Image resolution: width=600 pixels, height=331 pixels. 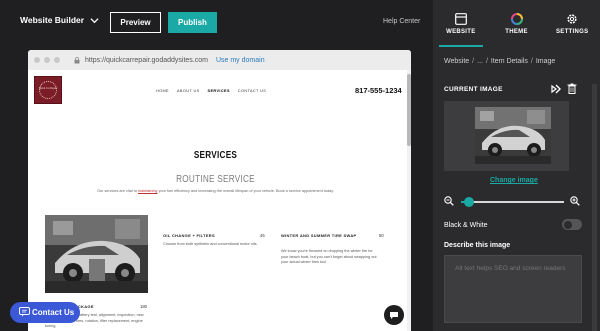 I want to click on nav-item-home: HOME, so click(x=162, y=91).